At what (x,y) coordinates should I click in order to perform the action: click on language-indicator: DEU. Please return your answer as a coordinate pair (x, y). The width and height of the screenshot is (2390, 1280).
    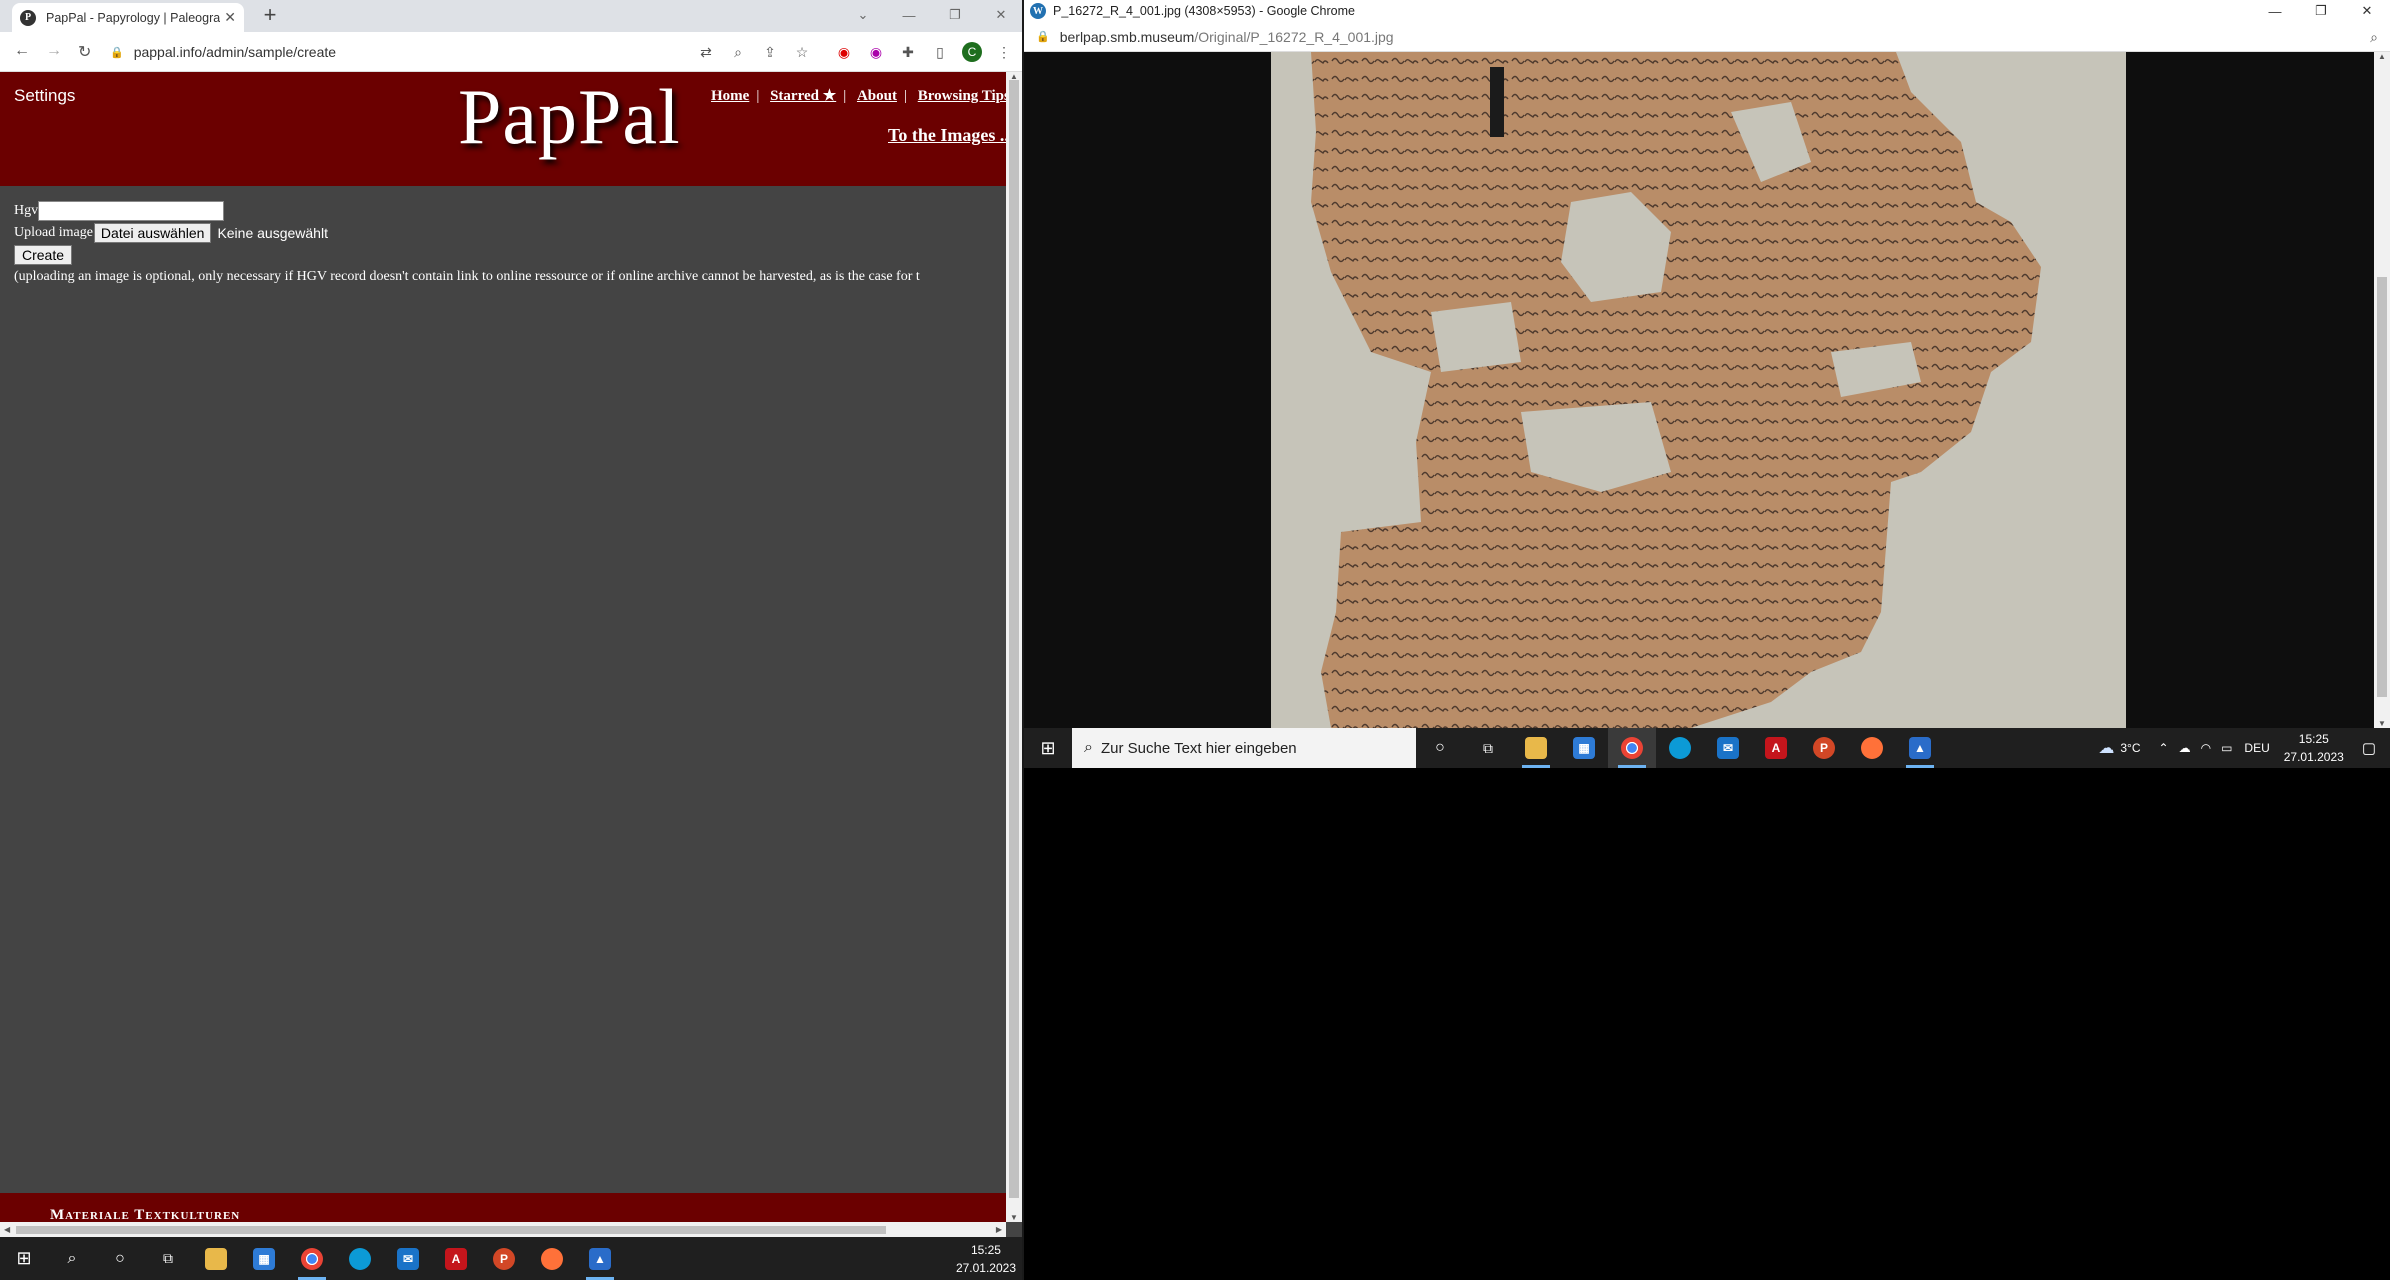
    Looking at the image, I should click on (2256, 748).